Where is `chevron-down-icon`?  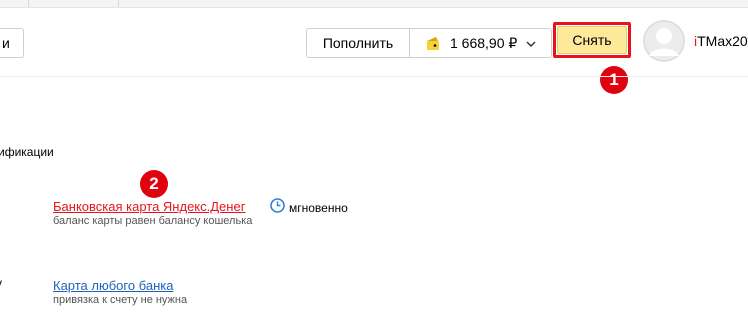 chevron-down-icon is located at coordinates (531, 43).